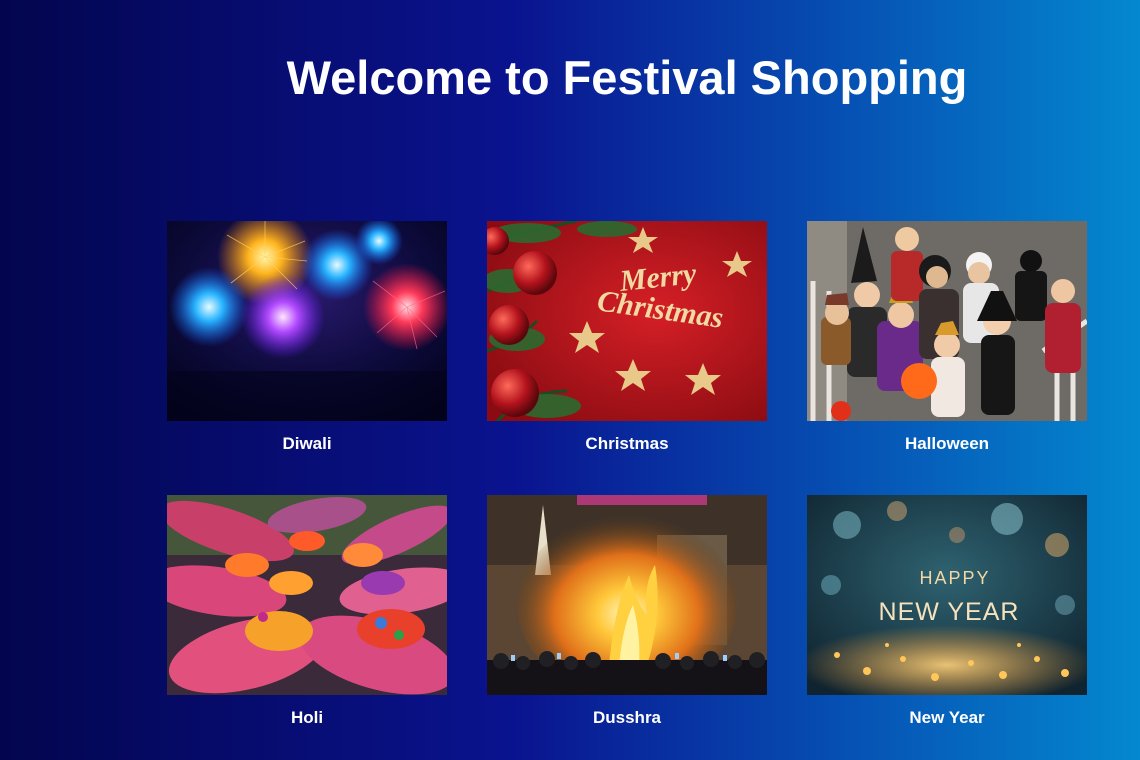 This screenshot has height=760, width=1140. I want to click on new-year-sparkles-image: HAPPY NEW YEAR, so click(947, 595).